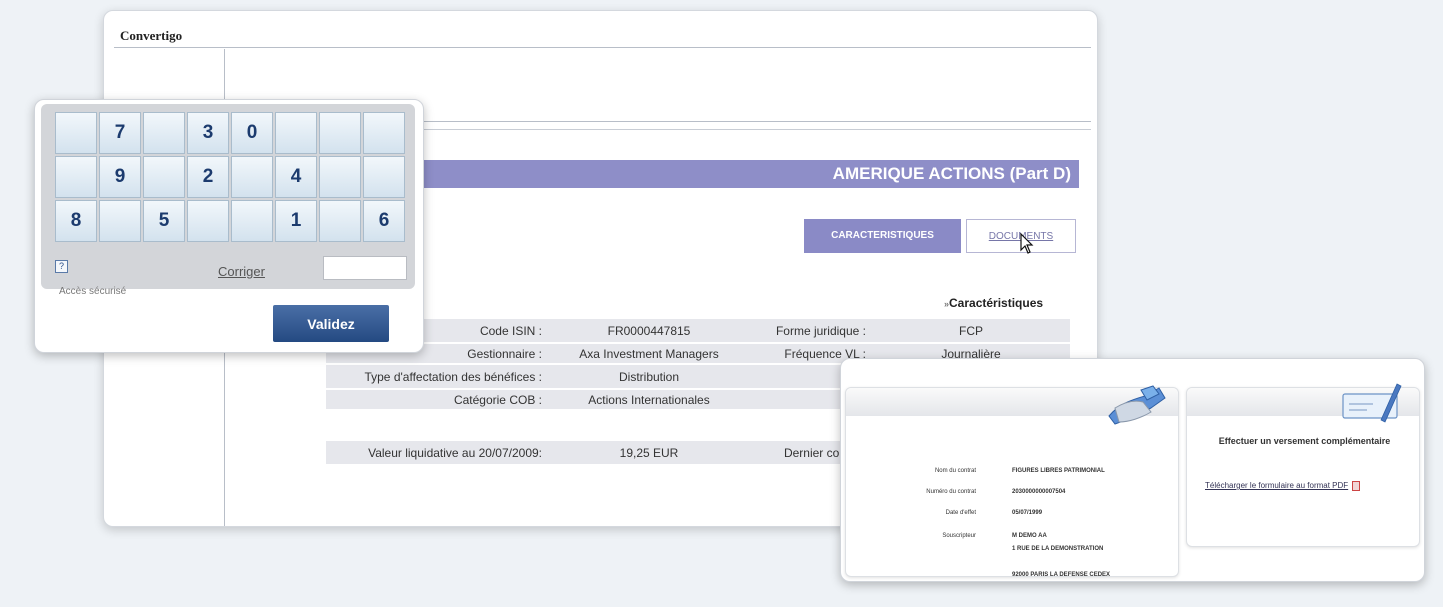 The height and width of the screenshot is (607, 1443). What do you see at coordinates (882, 236) in the screenshot?
I see `tab-caracteristiques: CARACTERISTIQUES` at bounding box center [882, 236].